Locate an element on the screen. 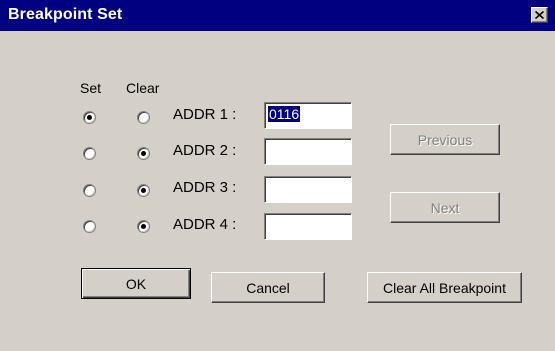 Image resolution: width=555 pixels, height=351 pixels. addr-2-field is located at coordinates (308, 151).